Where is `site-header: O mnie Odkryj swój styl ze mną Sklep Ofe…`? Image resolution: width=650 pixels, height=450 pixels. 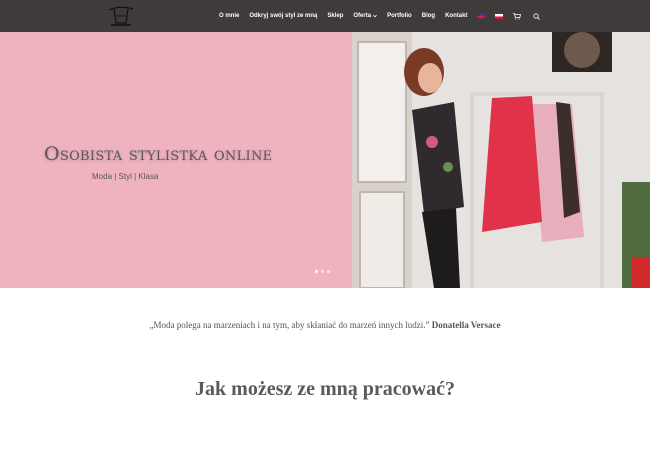 site-header: O mnie Odkryj swój styl ze mną Sklep Ofe… is located at coordinates (325, 16).